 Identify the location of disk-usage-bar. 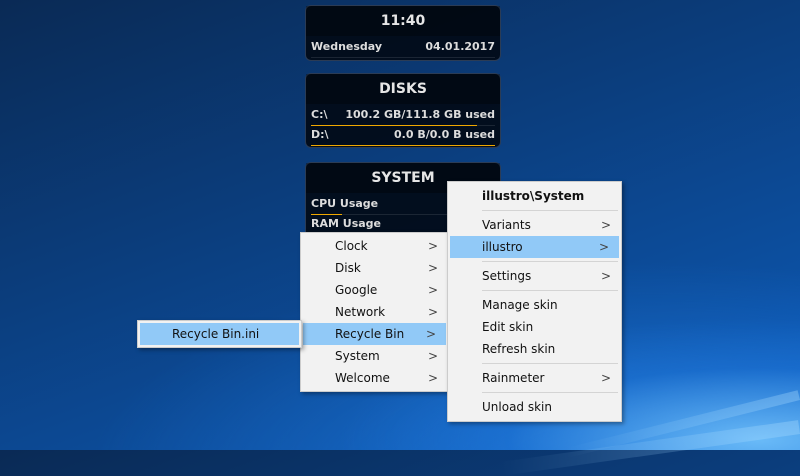
(403, 145).